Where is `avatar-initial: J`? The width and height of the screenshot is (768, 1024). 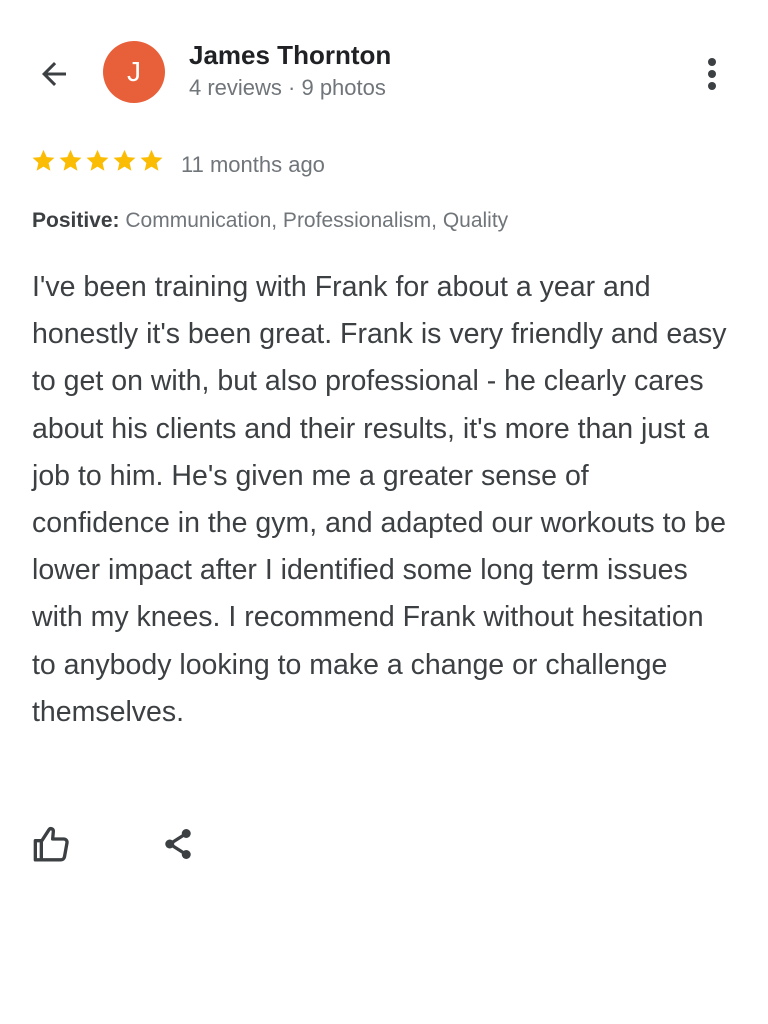 avatar-initial: J is located at coordinates (134, 71).